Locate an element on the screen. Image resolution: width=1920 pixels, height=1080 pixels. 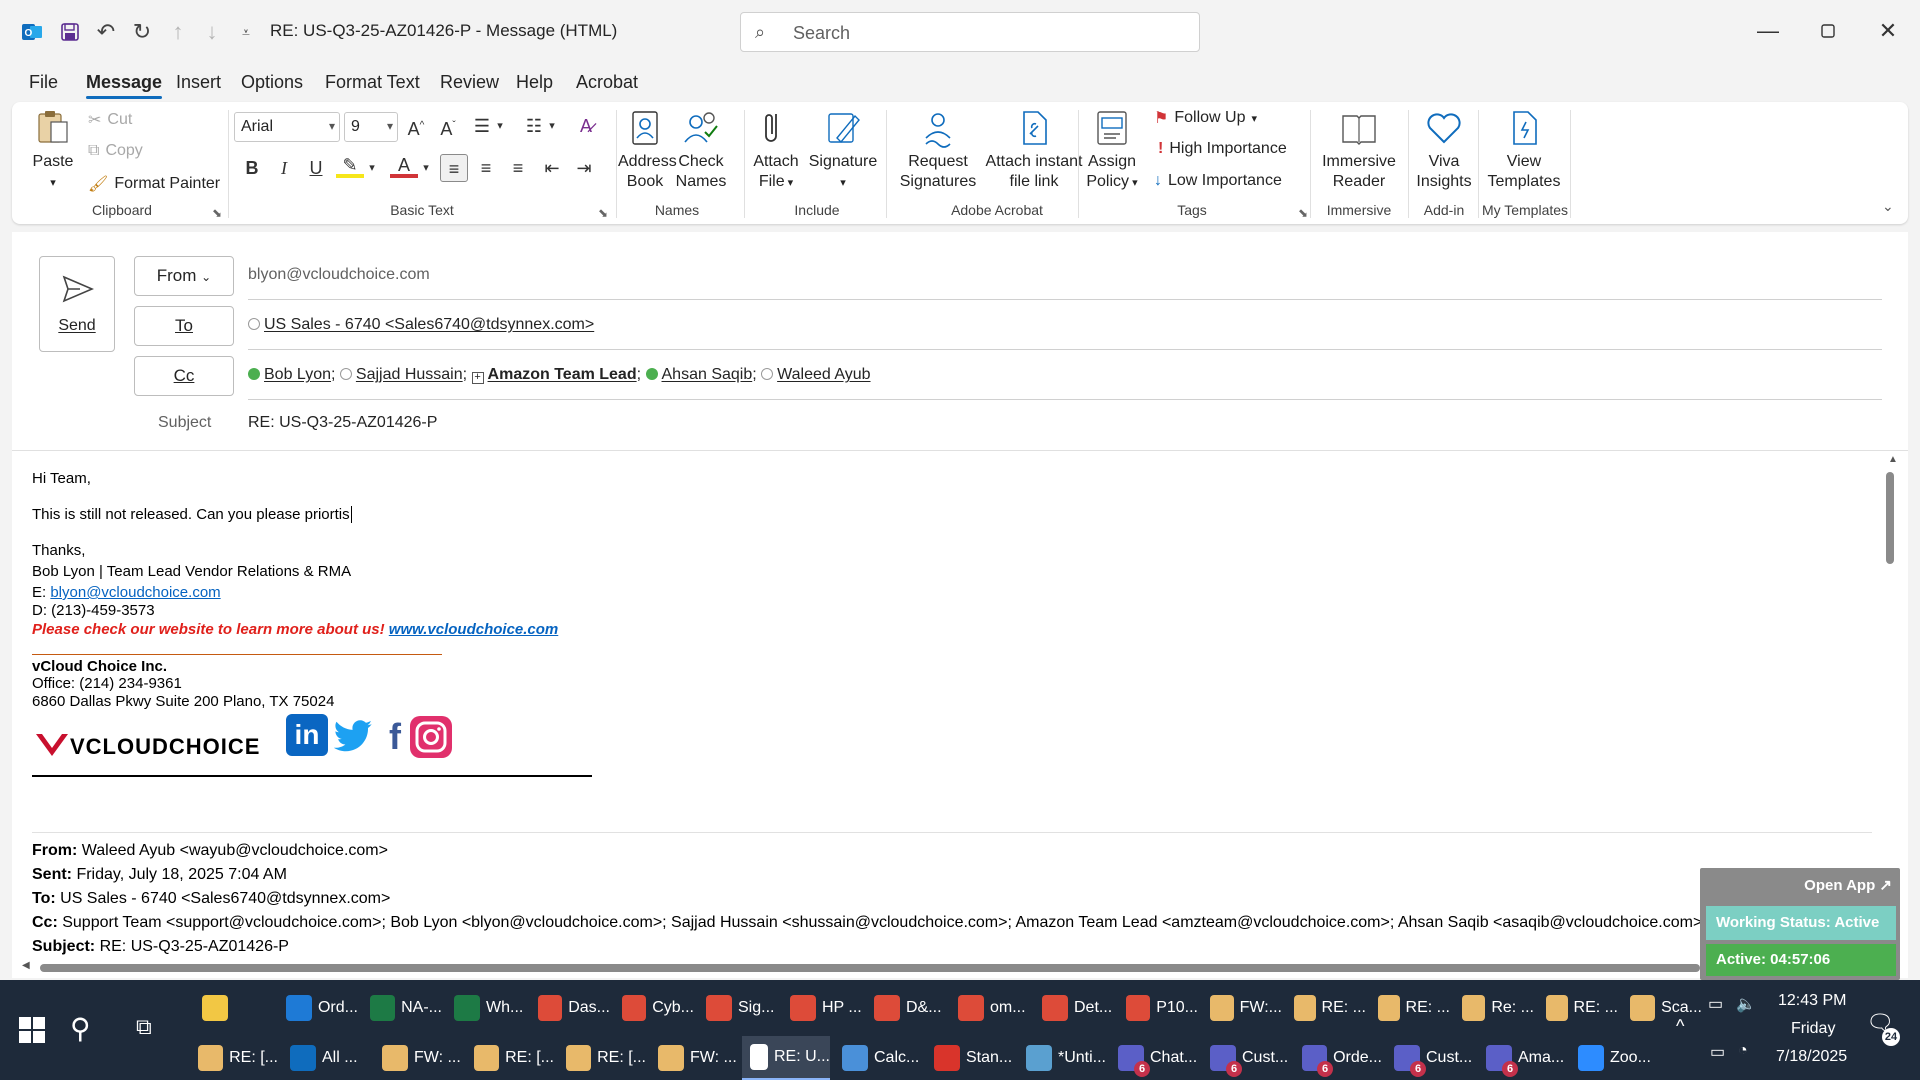
cc-button: Cc is located at coordinates (184, 376).